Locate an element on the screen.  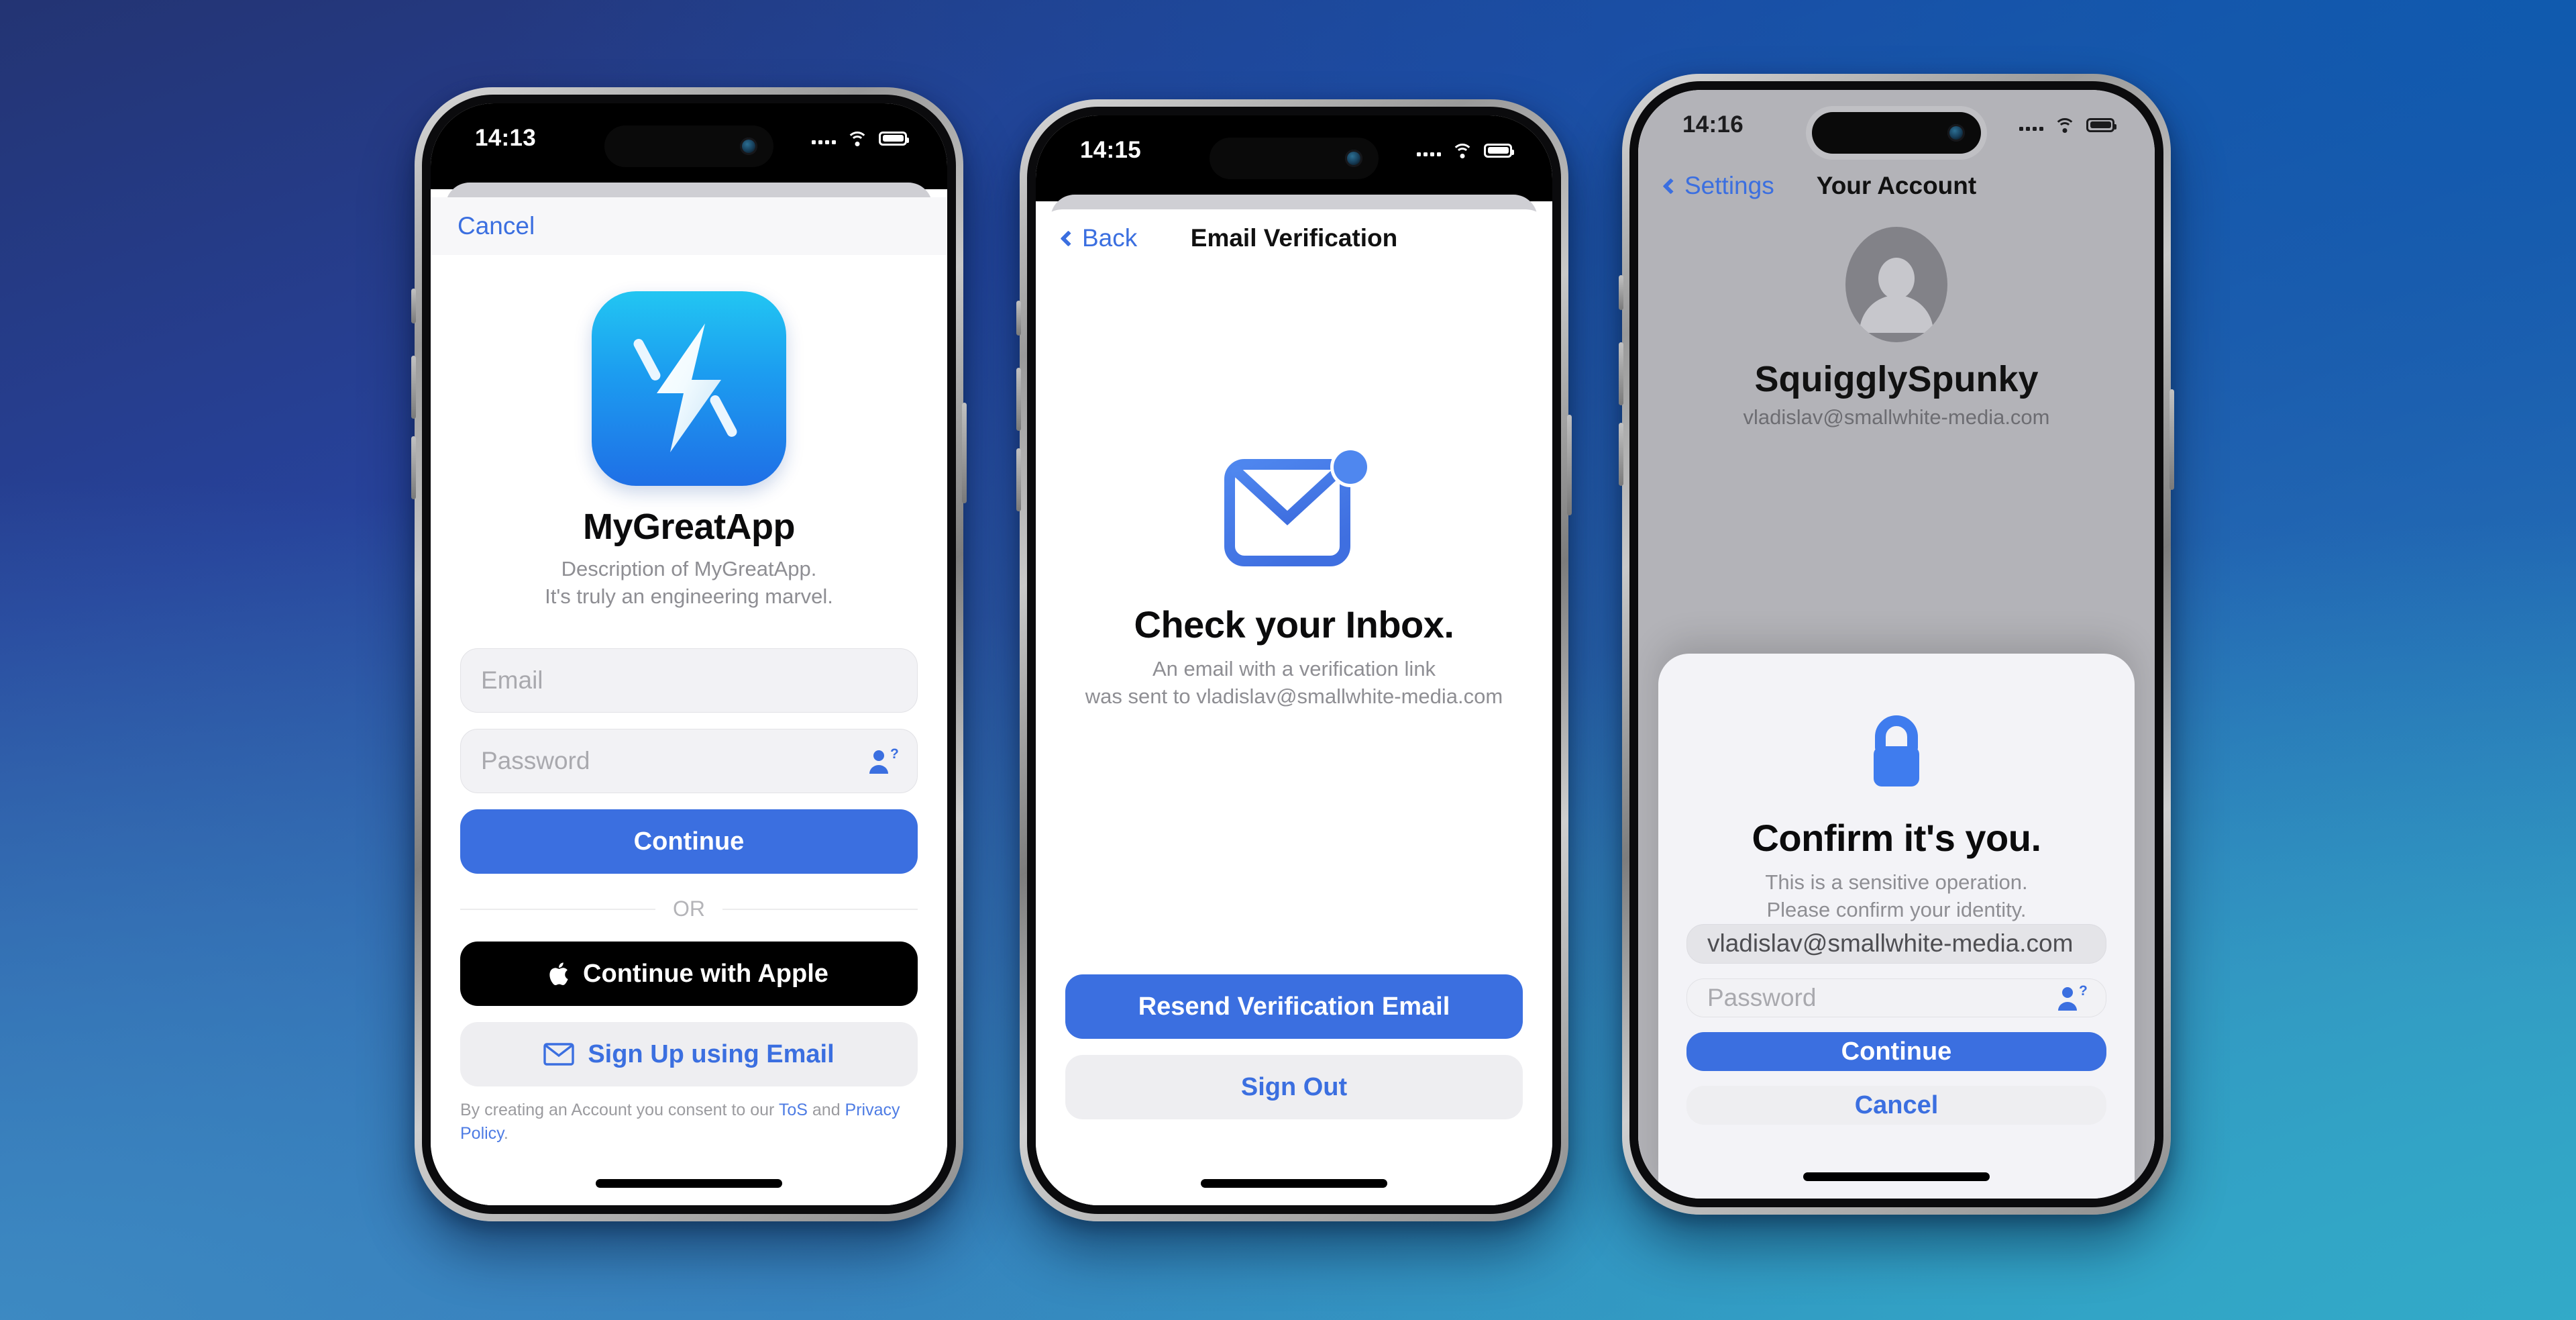
divider-line-right is located at coordinates (820, 909).